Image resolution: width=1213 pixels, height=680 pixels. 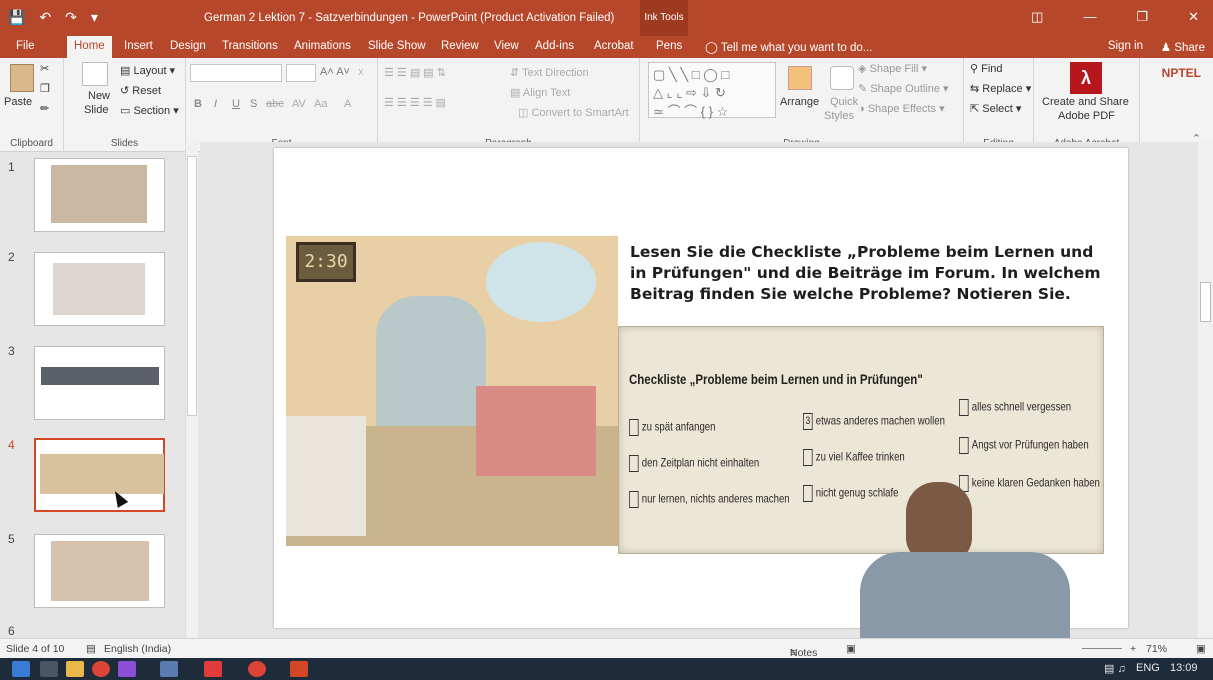 I want to click on new-slide-button: New, so click(x=99, y=96).